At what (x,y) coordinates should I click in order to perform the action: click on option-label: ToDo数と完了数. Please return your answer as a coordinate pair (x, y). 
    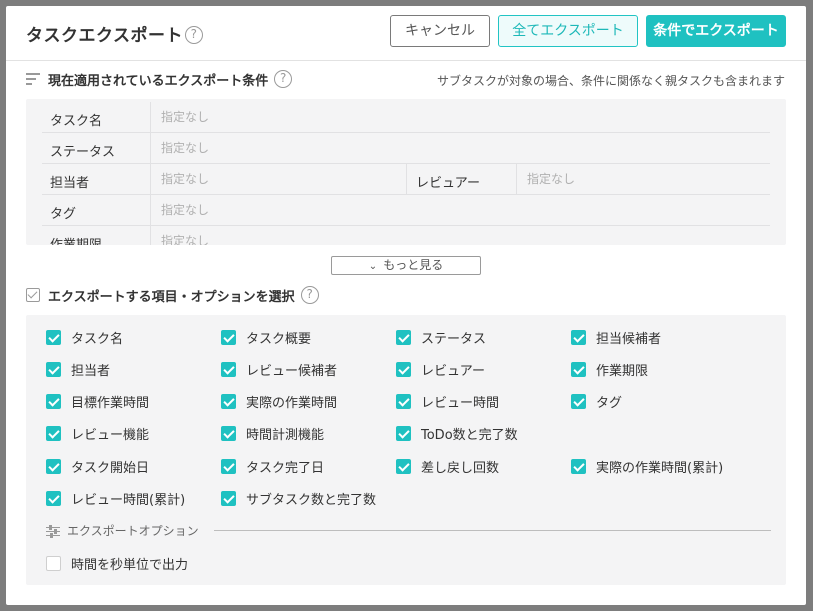
    Looking at the image, I should click on (469, 435).